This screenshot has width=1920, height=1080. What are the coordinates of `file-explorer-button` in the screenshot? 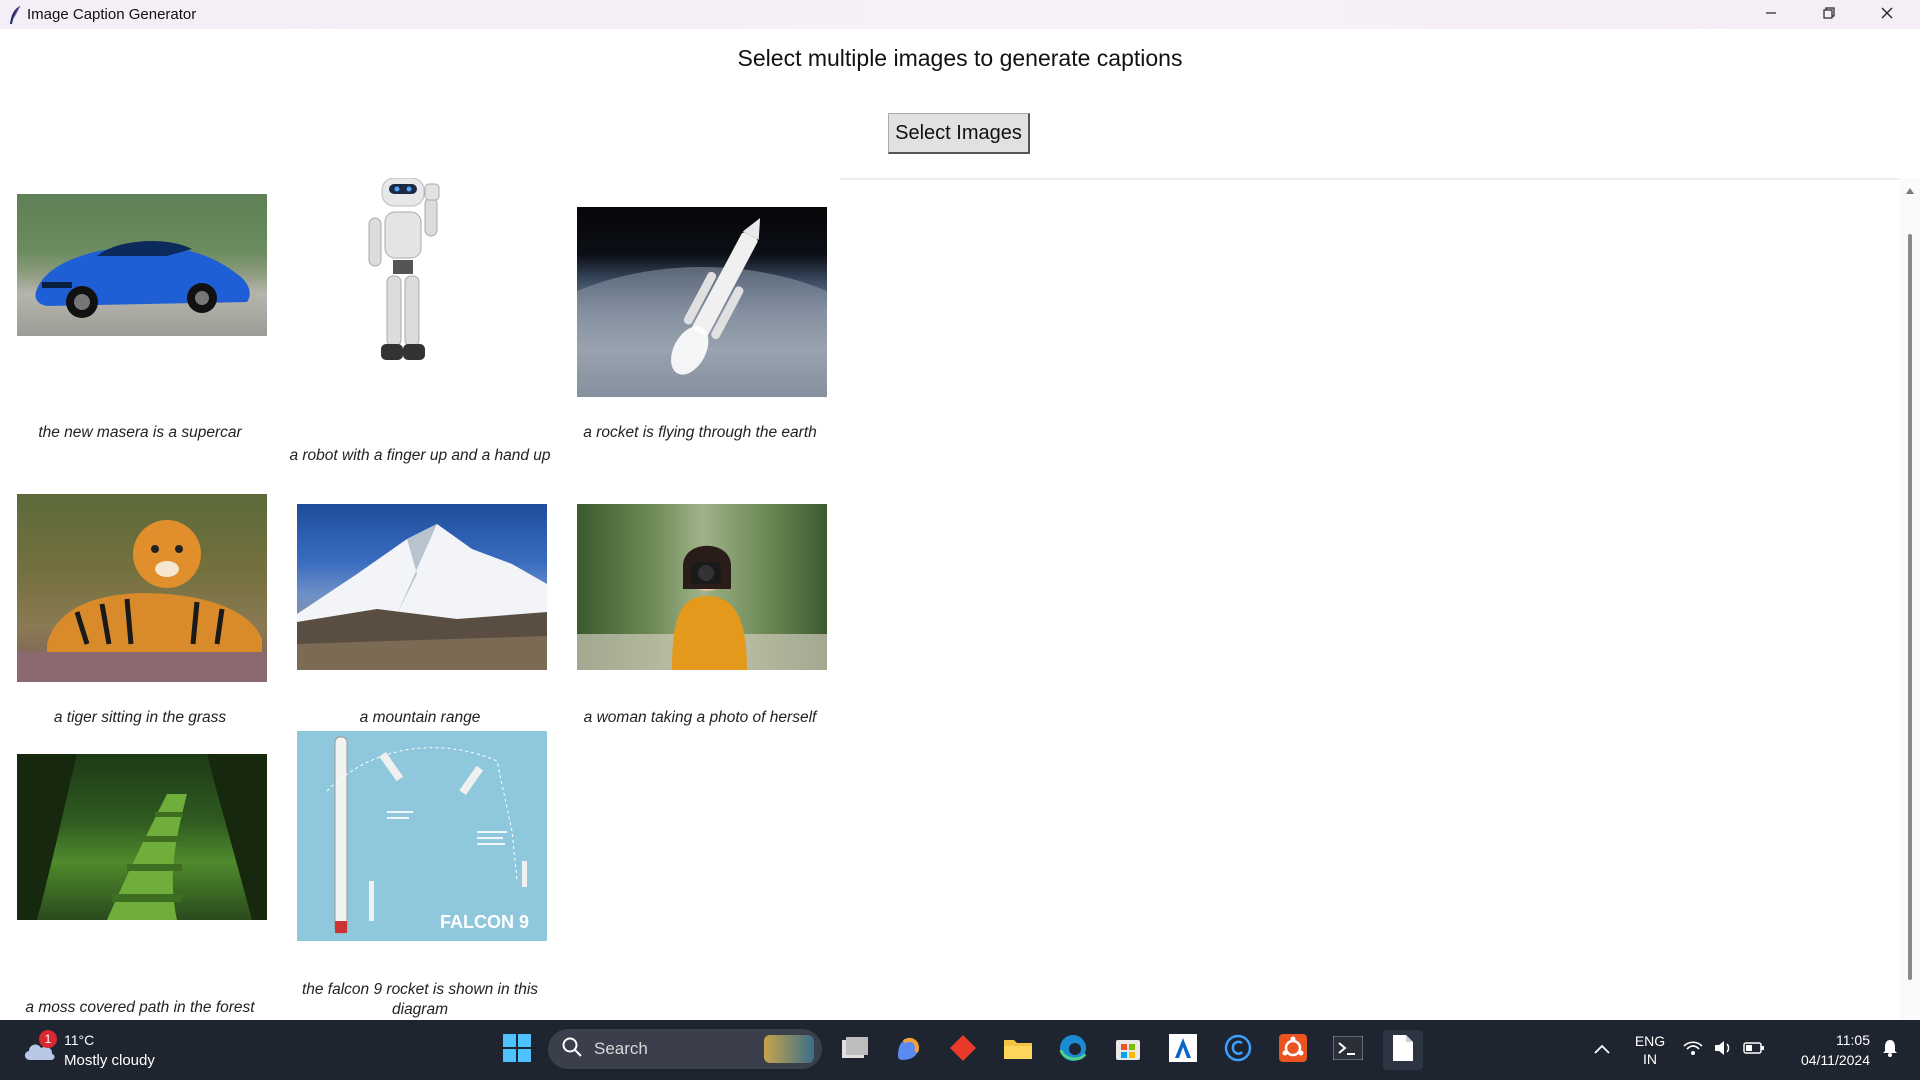 It's located at (1018, 1050).